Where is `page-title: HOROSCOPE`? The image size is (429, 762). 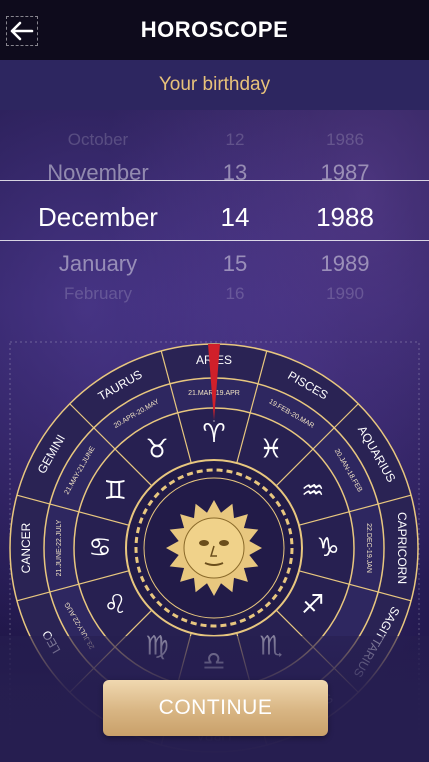 page-title: HOROSCOPE is located at coordinates (214, 29).